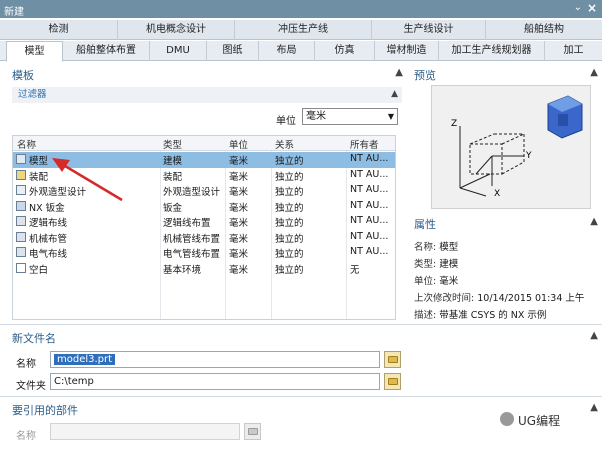 The image size is (602, 450). I want to click on watermark-text: UG编程, so click(539, 421).